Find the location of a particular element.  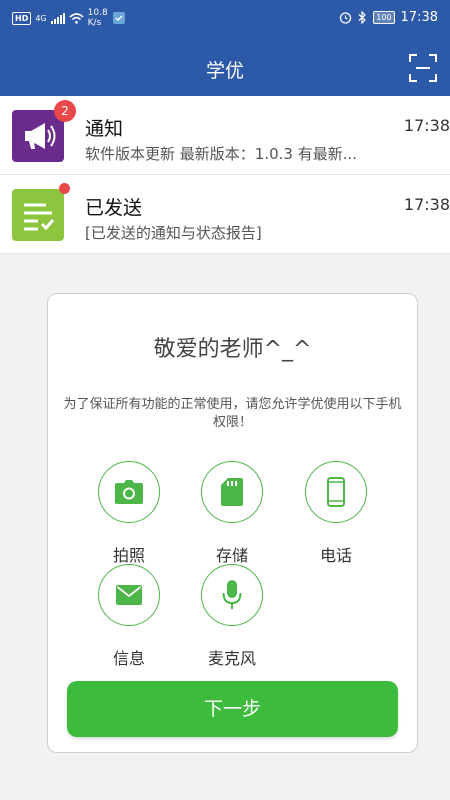

phone-icon is located at coordinates (336, 492).